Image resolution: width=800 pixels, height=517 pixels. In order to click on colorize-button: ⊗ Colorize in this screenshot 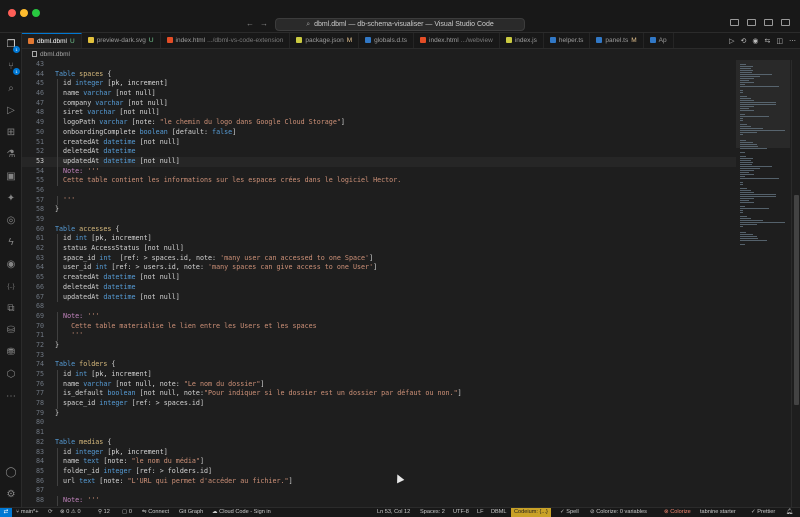, I will do `click(677, 512)`.